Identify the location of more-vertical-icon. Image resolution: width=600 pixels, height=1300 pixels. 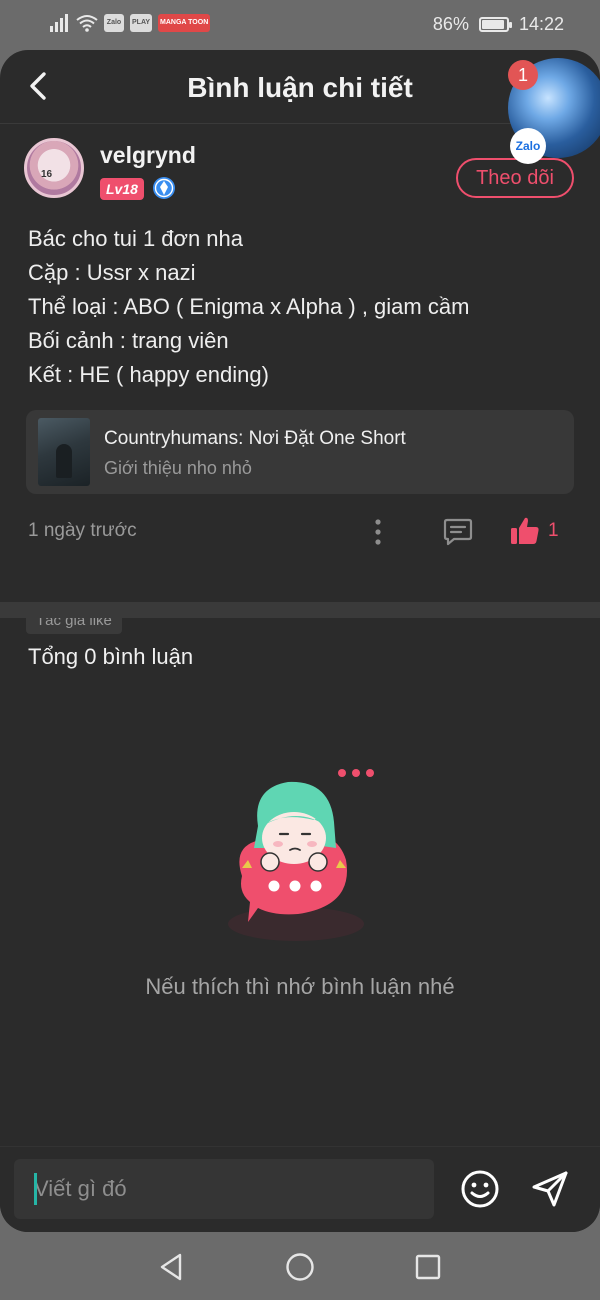
(378, 532).